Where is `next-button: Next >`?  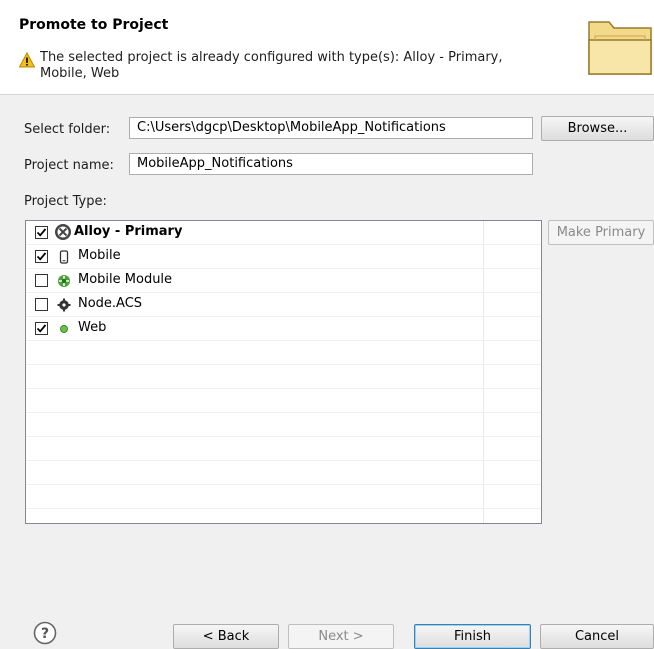
next-button: Next > is located at coordinates (341, 636).